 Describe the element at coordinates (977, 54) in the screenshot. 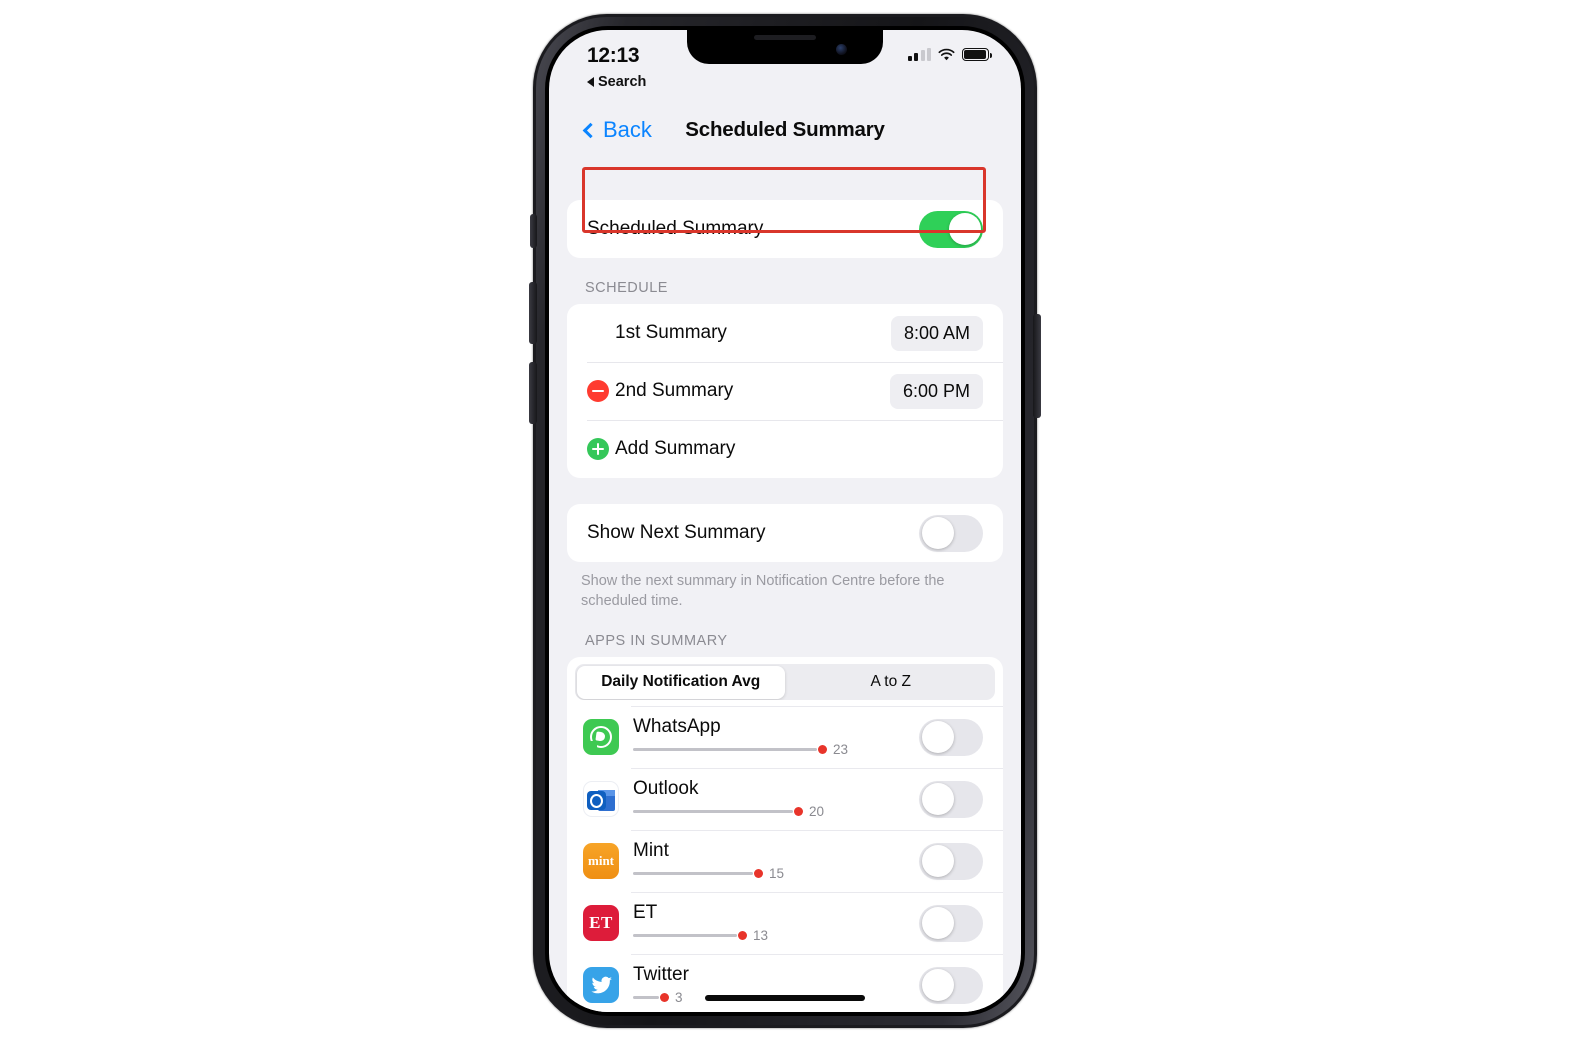

I see `battery-icon` at that location.